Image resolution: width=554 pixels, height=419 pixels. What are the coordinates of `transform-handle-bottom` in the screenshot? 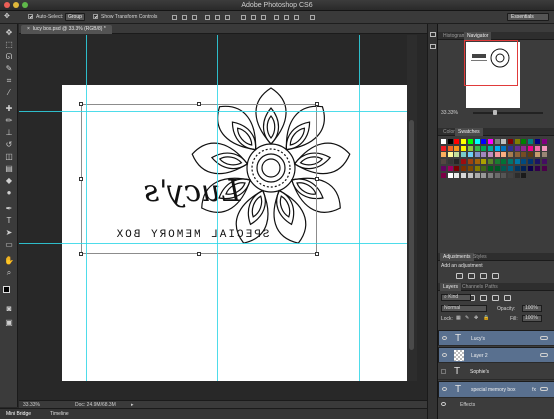 It's located at (199, 254).